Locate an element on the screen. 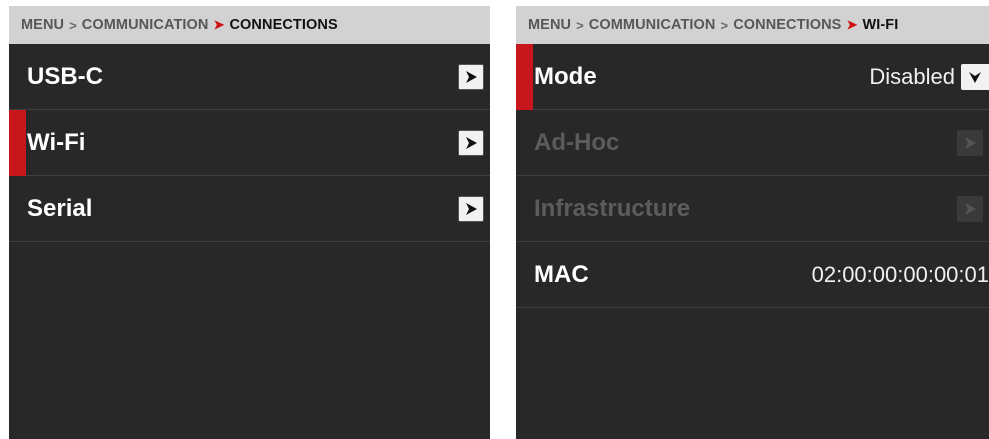  setting-row-infrastructure: Infrastructure is located at coordinates (752, 209).